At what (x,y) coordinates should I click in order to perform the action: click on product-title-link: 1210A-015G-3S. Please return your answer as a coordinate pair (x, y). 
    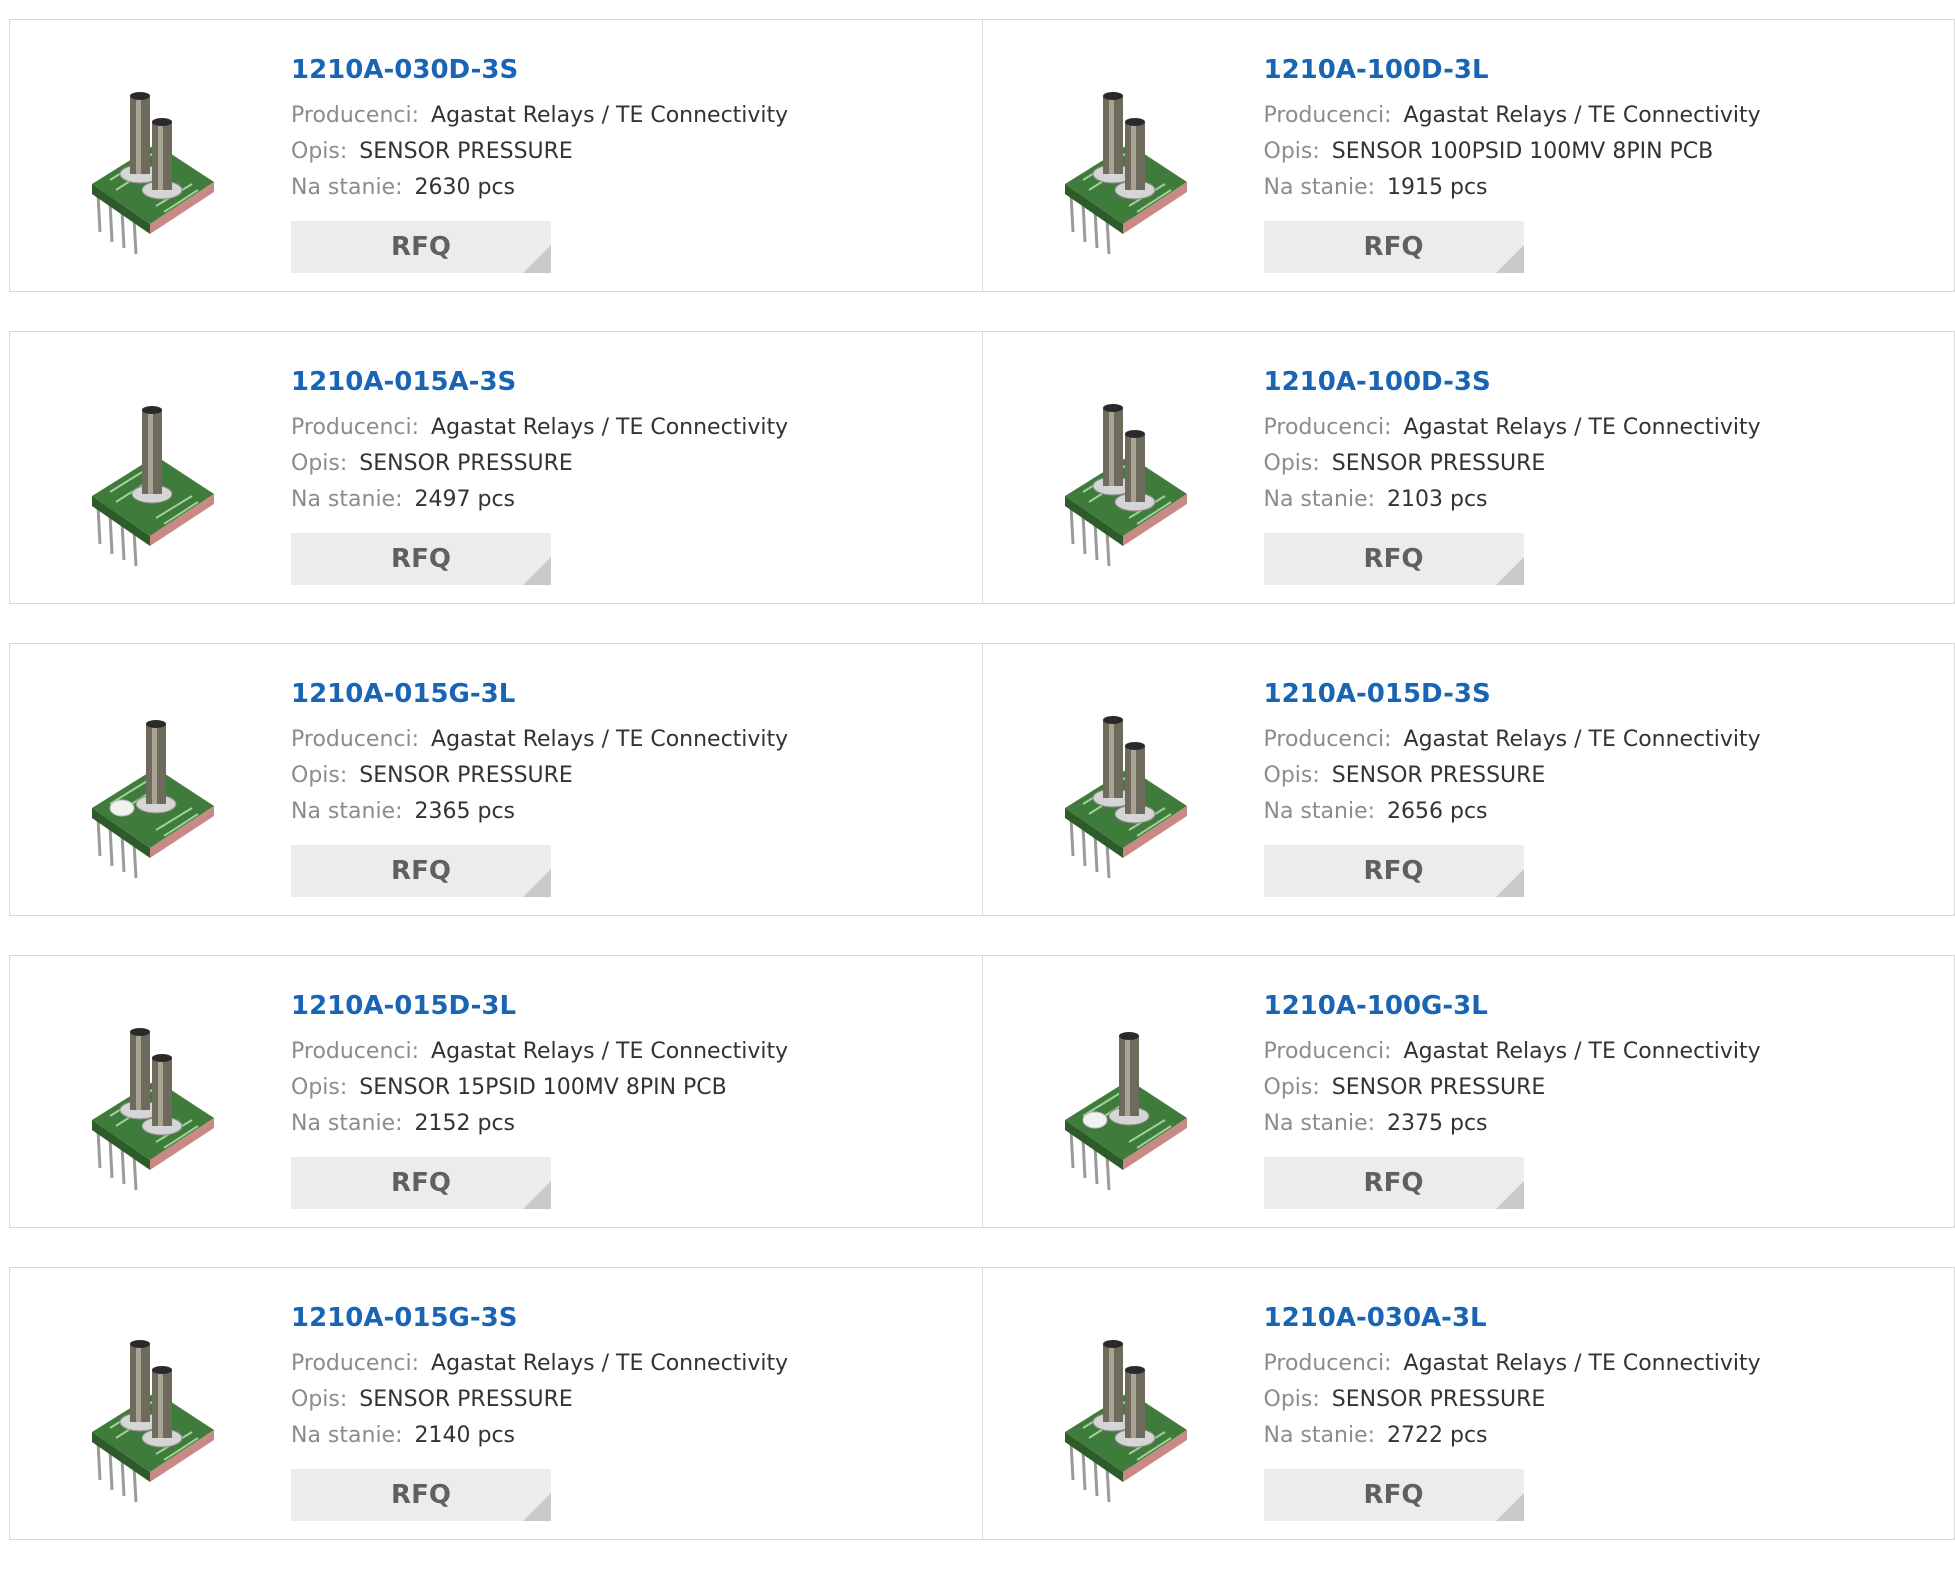
    Looking at the image, I should click on (539, 1318).